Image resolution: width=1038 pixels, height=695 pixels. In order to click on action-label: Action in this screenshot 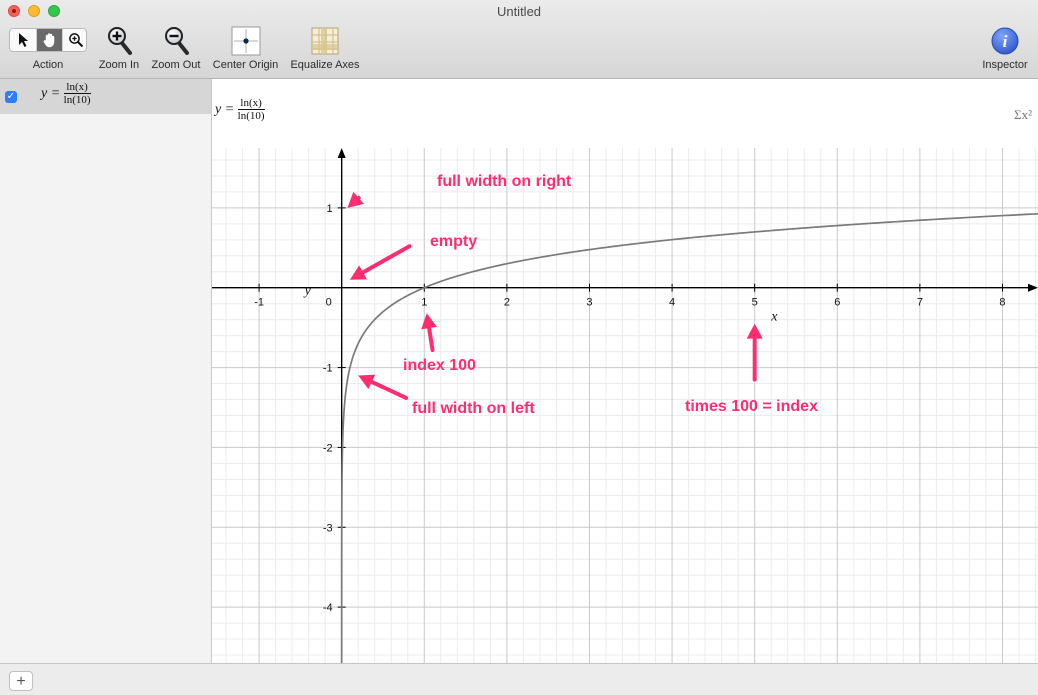, I will do `click(48, 65)`.